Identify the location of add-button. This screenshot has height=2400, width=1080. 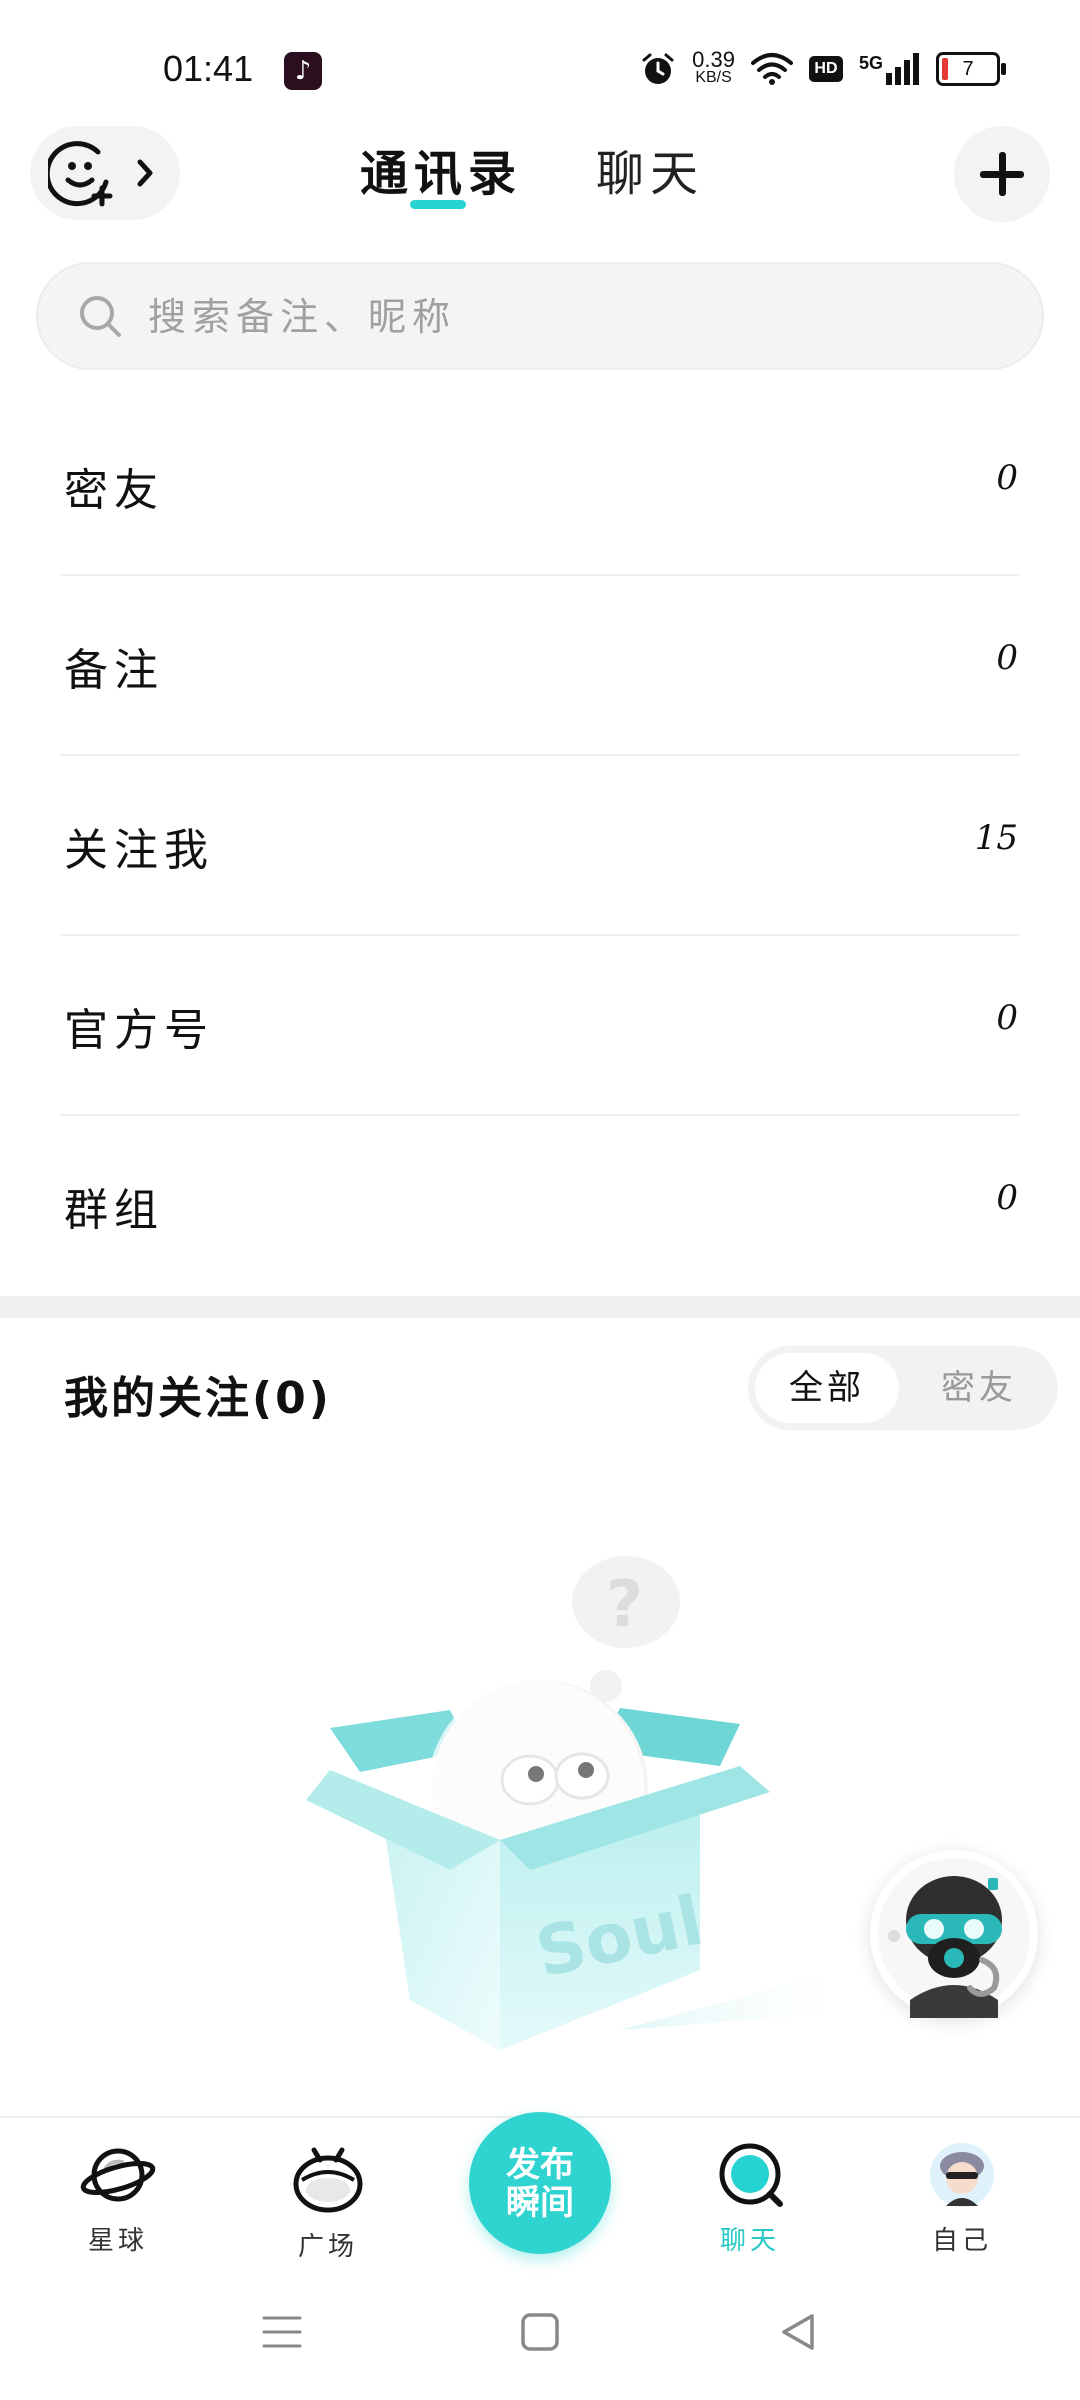
(1002, 174).